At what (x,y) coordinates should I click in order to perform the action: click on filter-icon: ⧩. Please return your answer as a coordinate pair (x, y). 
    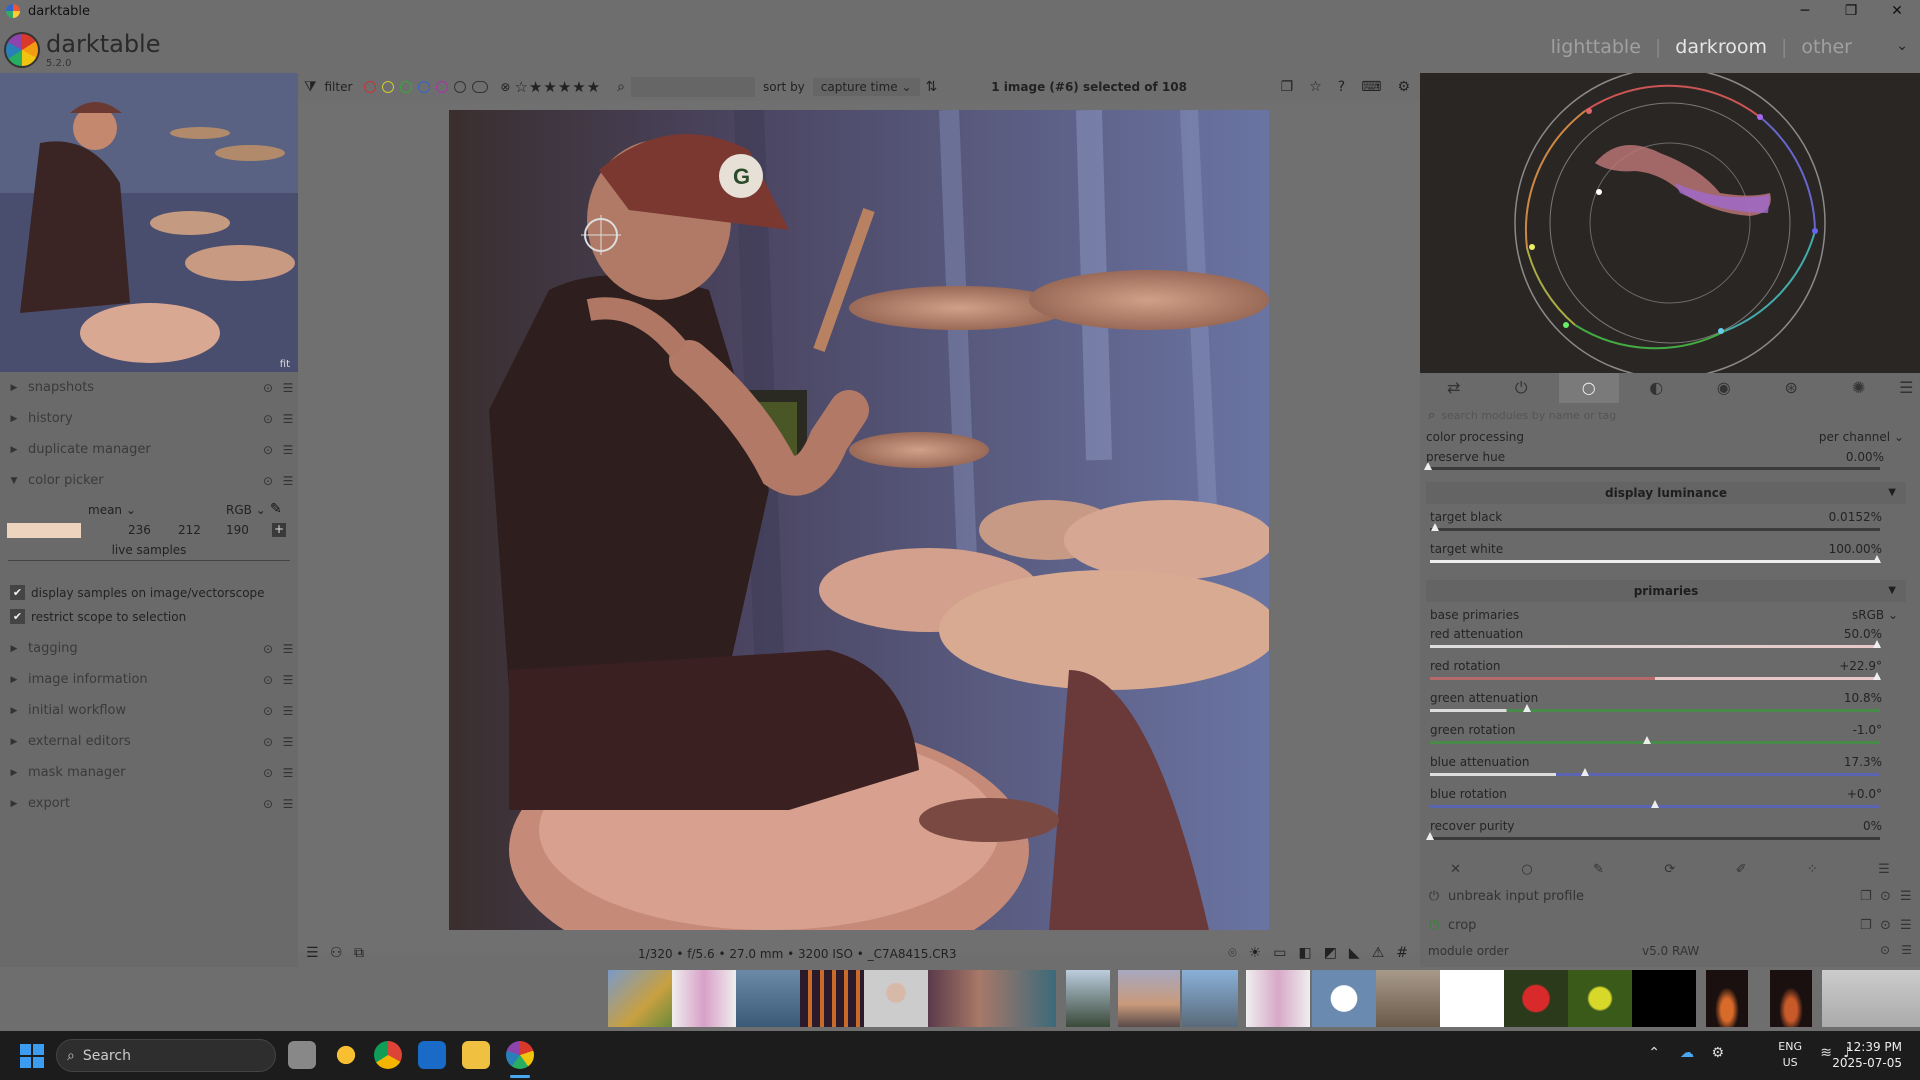
    Looking at the image, I should click on (310, 87).